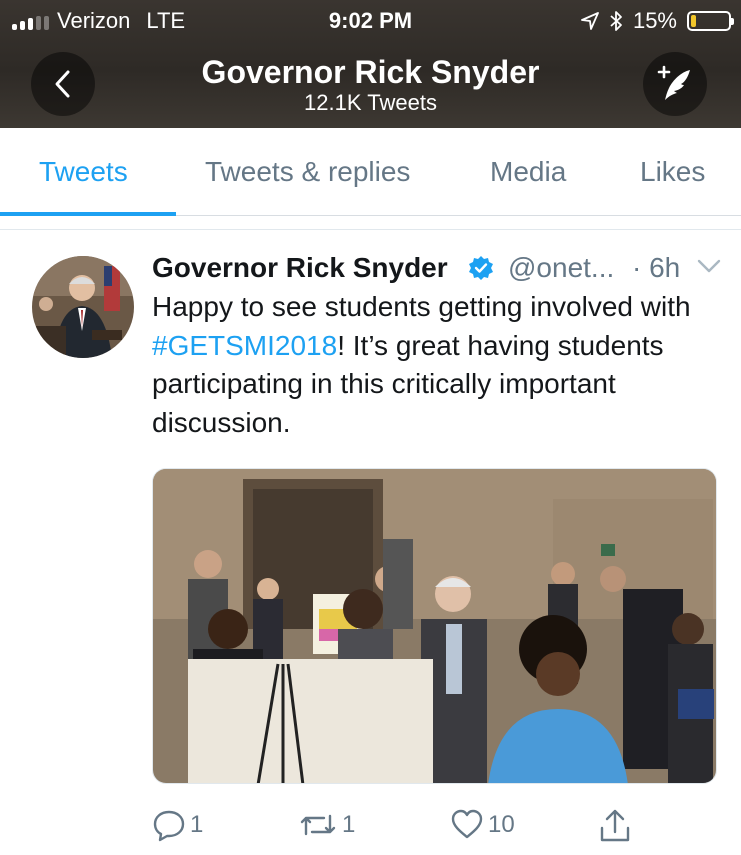 This screenshot has width=741, height=855. Describe the element at coordinates (83, 172) in the screenshot. I see `tab-tweets: Tweets` at that location.